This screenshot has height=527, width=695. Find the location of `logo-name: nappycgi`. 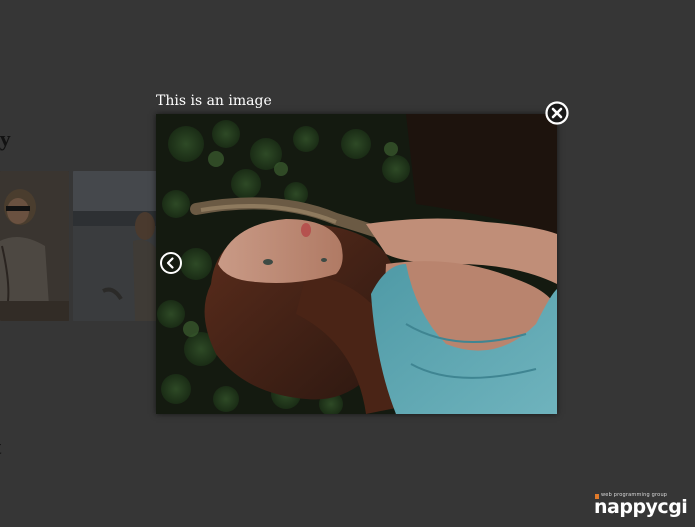

logo-name: nappycgi is located at coordinates (641, 507).